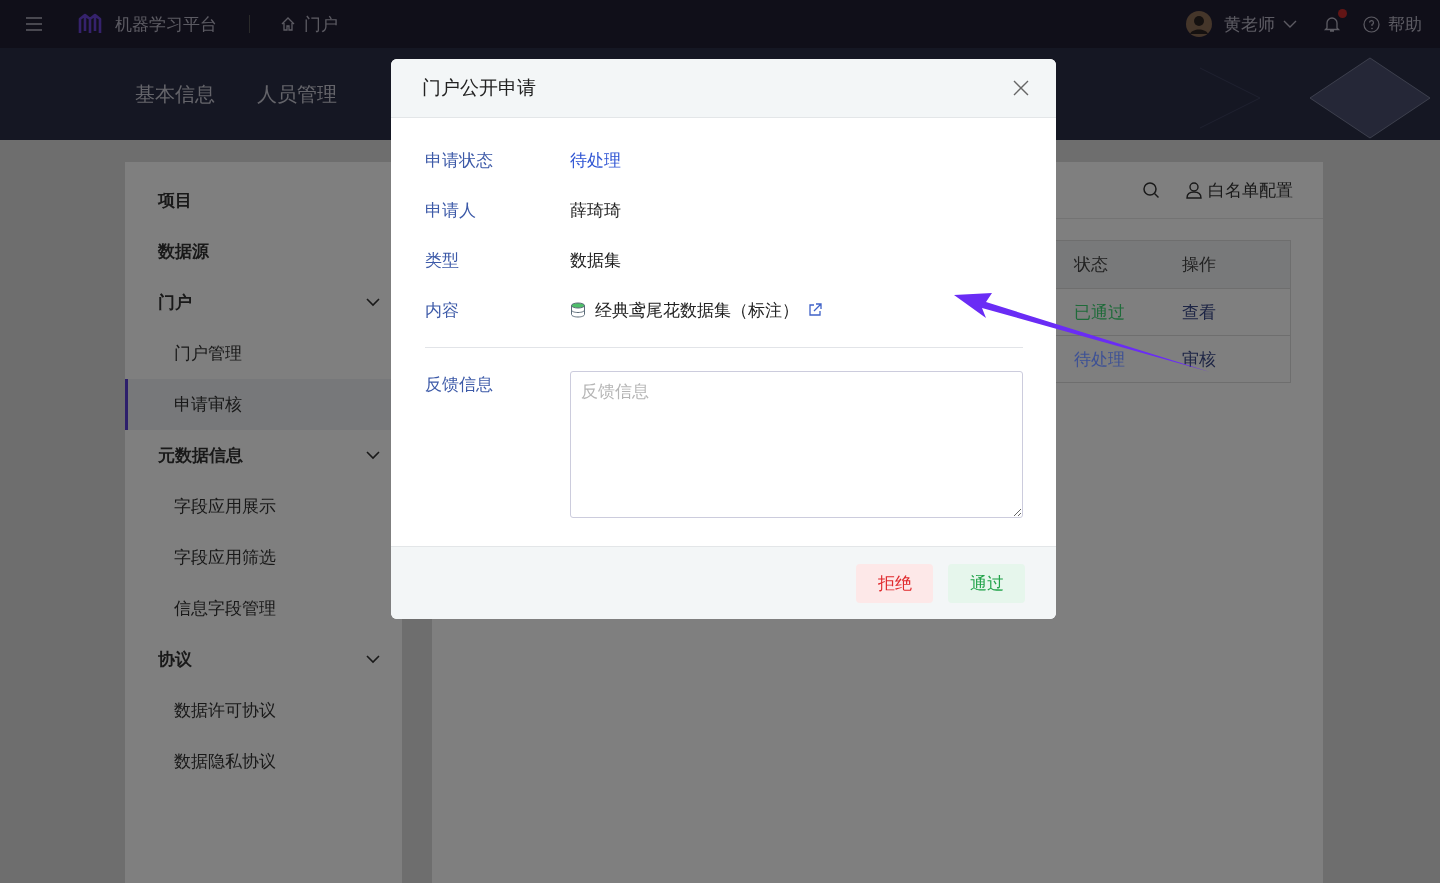 The width and height of the screenshot is (1440, 883). I want to click on help-link: 帮助, so click(1405, 24).